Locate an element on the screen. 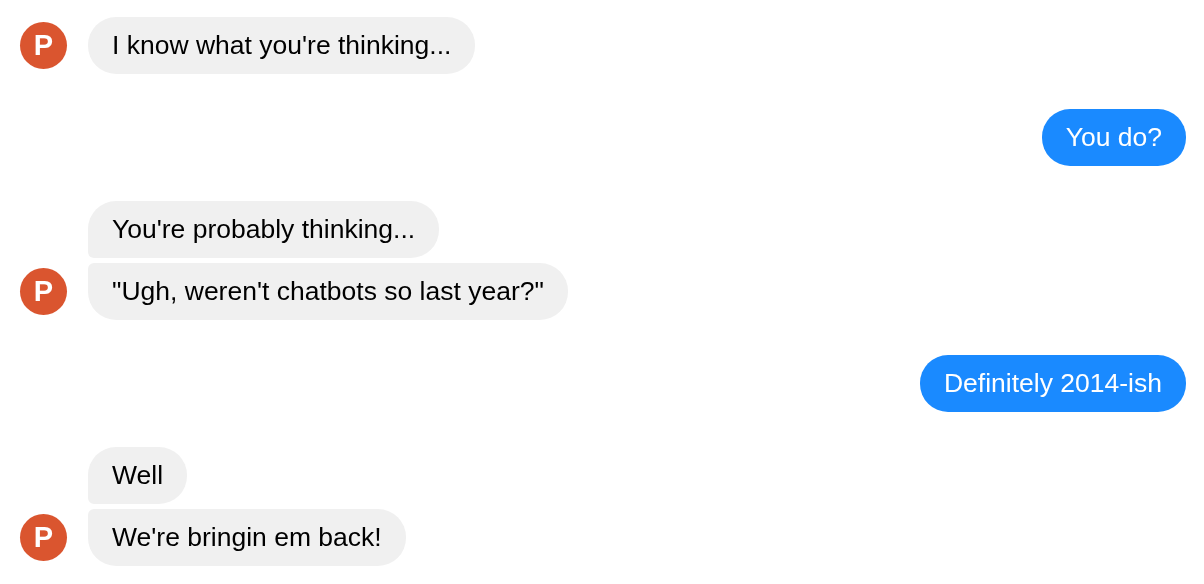 The image size is (1204, 584). sent-message: Definitely 2014-ish is located at coordinates (1053, 383).